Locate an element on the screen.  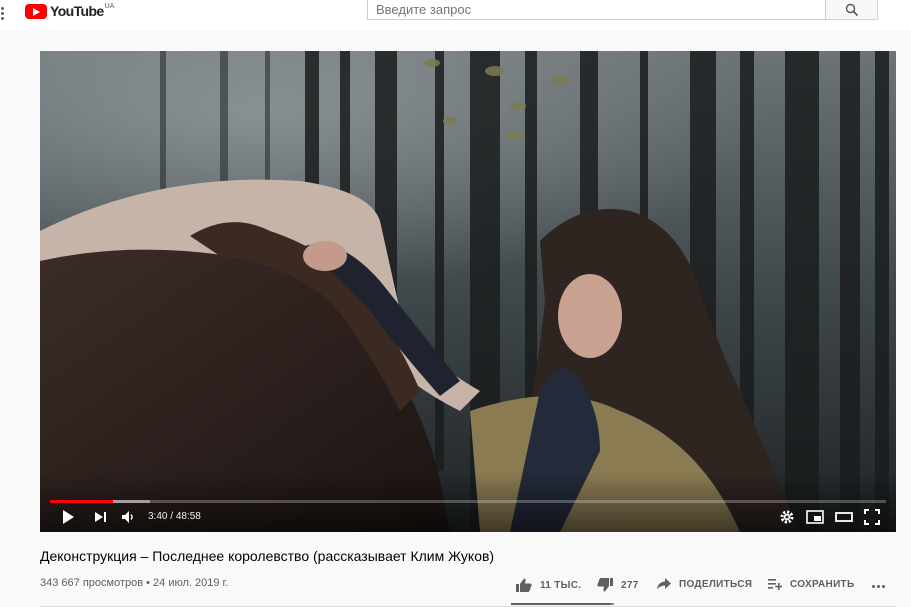
upload-date: 24 июл. 2019 г. is located at coordinates (191, 583).